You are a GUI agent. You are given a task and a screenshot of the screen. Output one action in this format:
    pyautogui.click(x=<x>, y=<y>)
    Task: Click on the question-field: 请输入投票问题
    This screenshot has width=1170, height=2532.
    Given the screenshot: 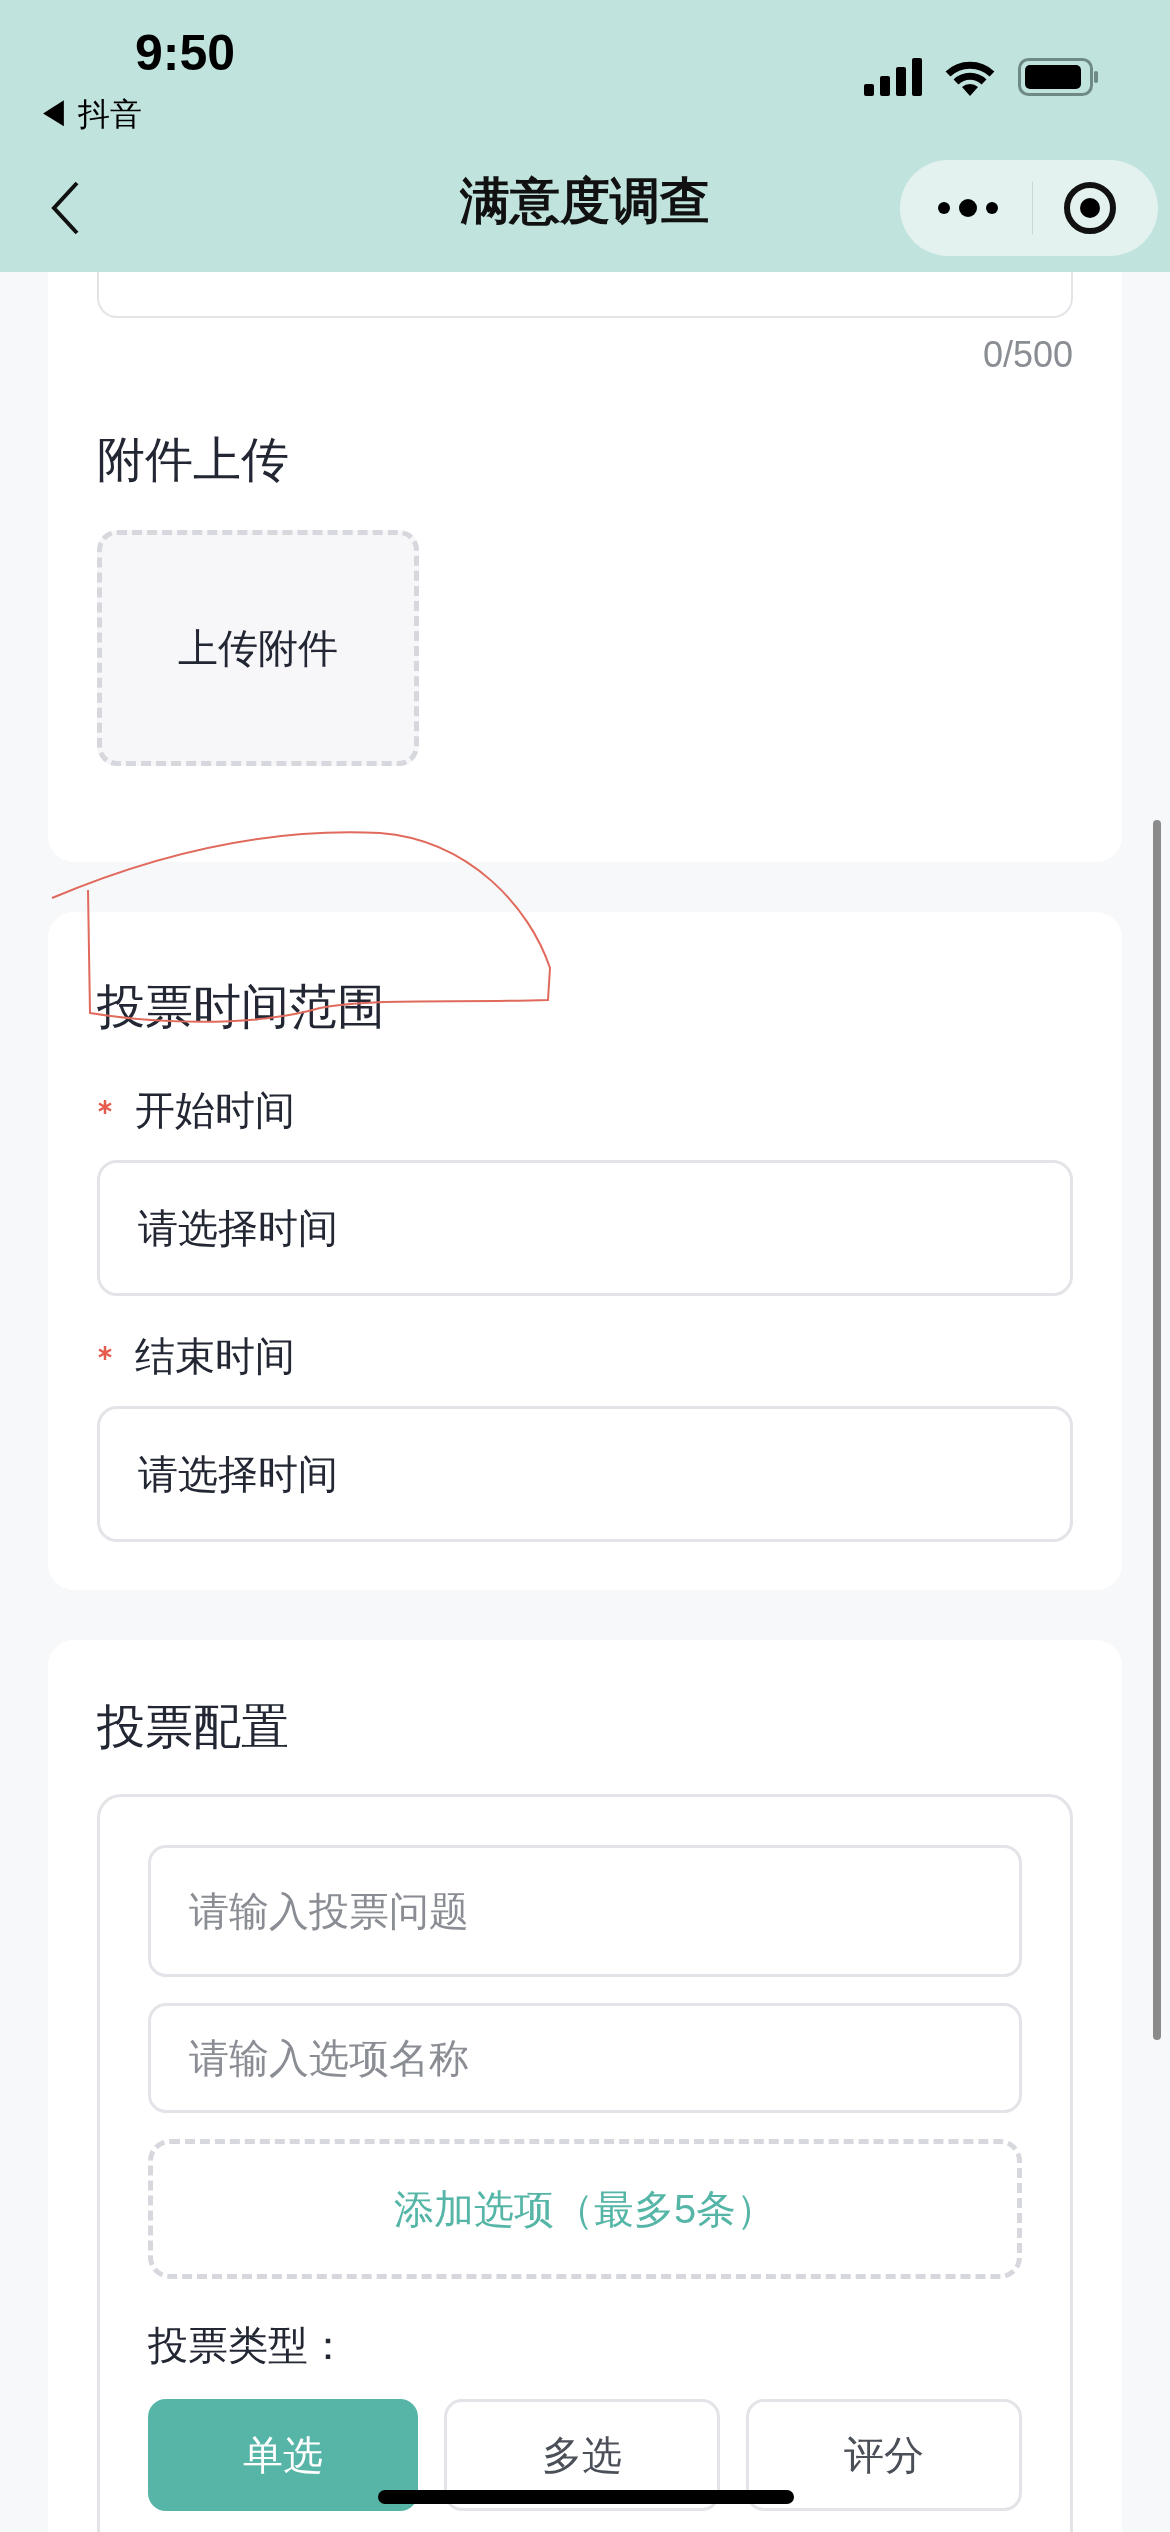 What is the action you would take?
    pyautogui.click(x=585, y=1911)
    